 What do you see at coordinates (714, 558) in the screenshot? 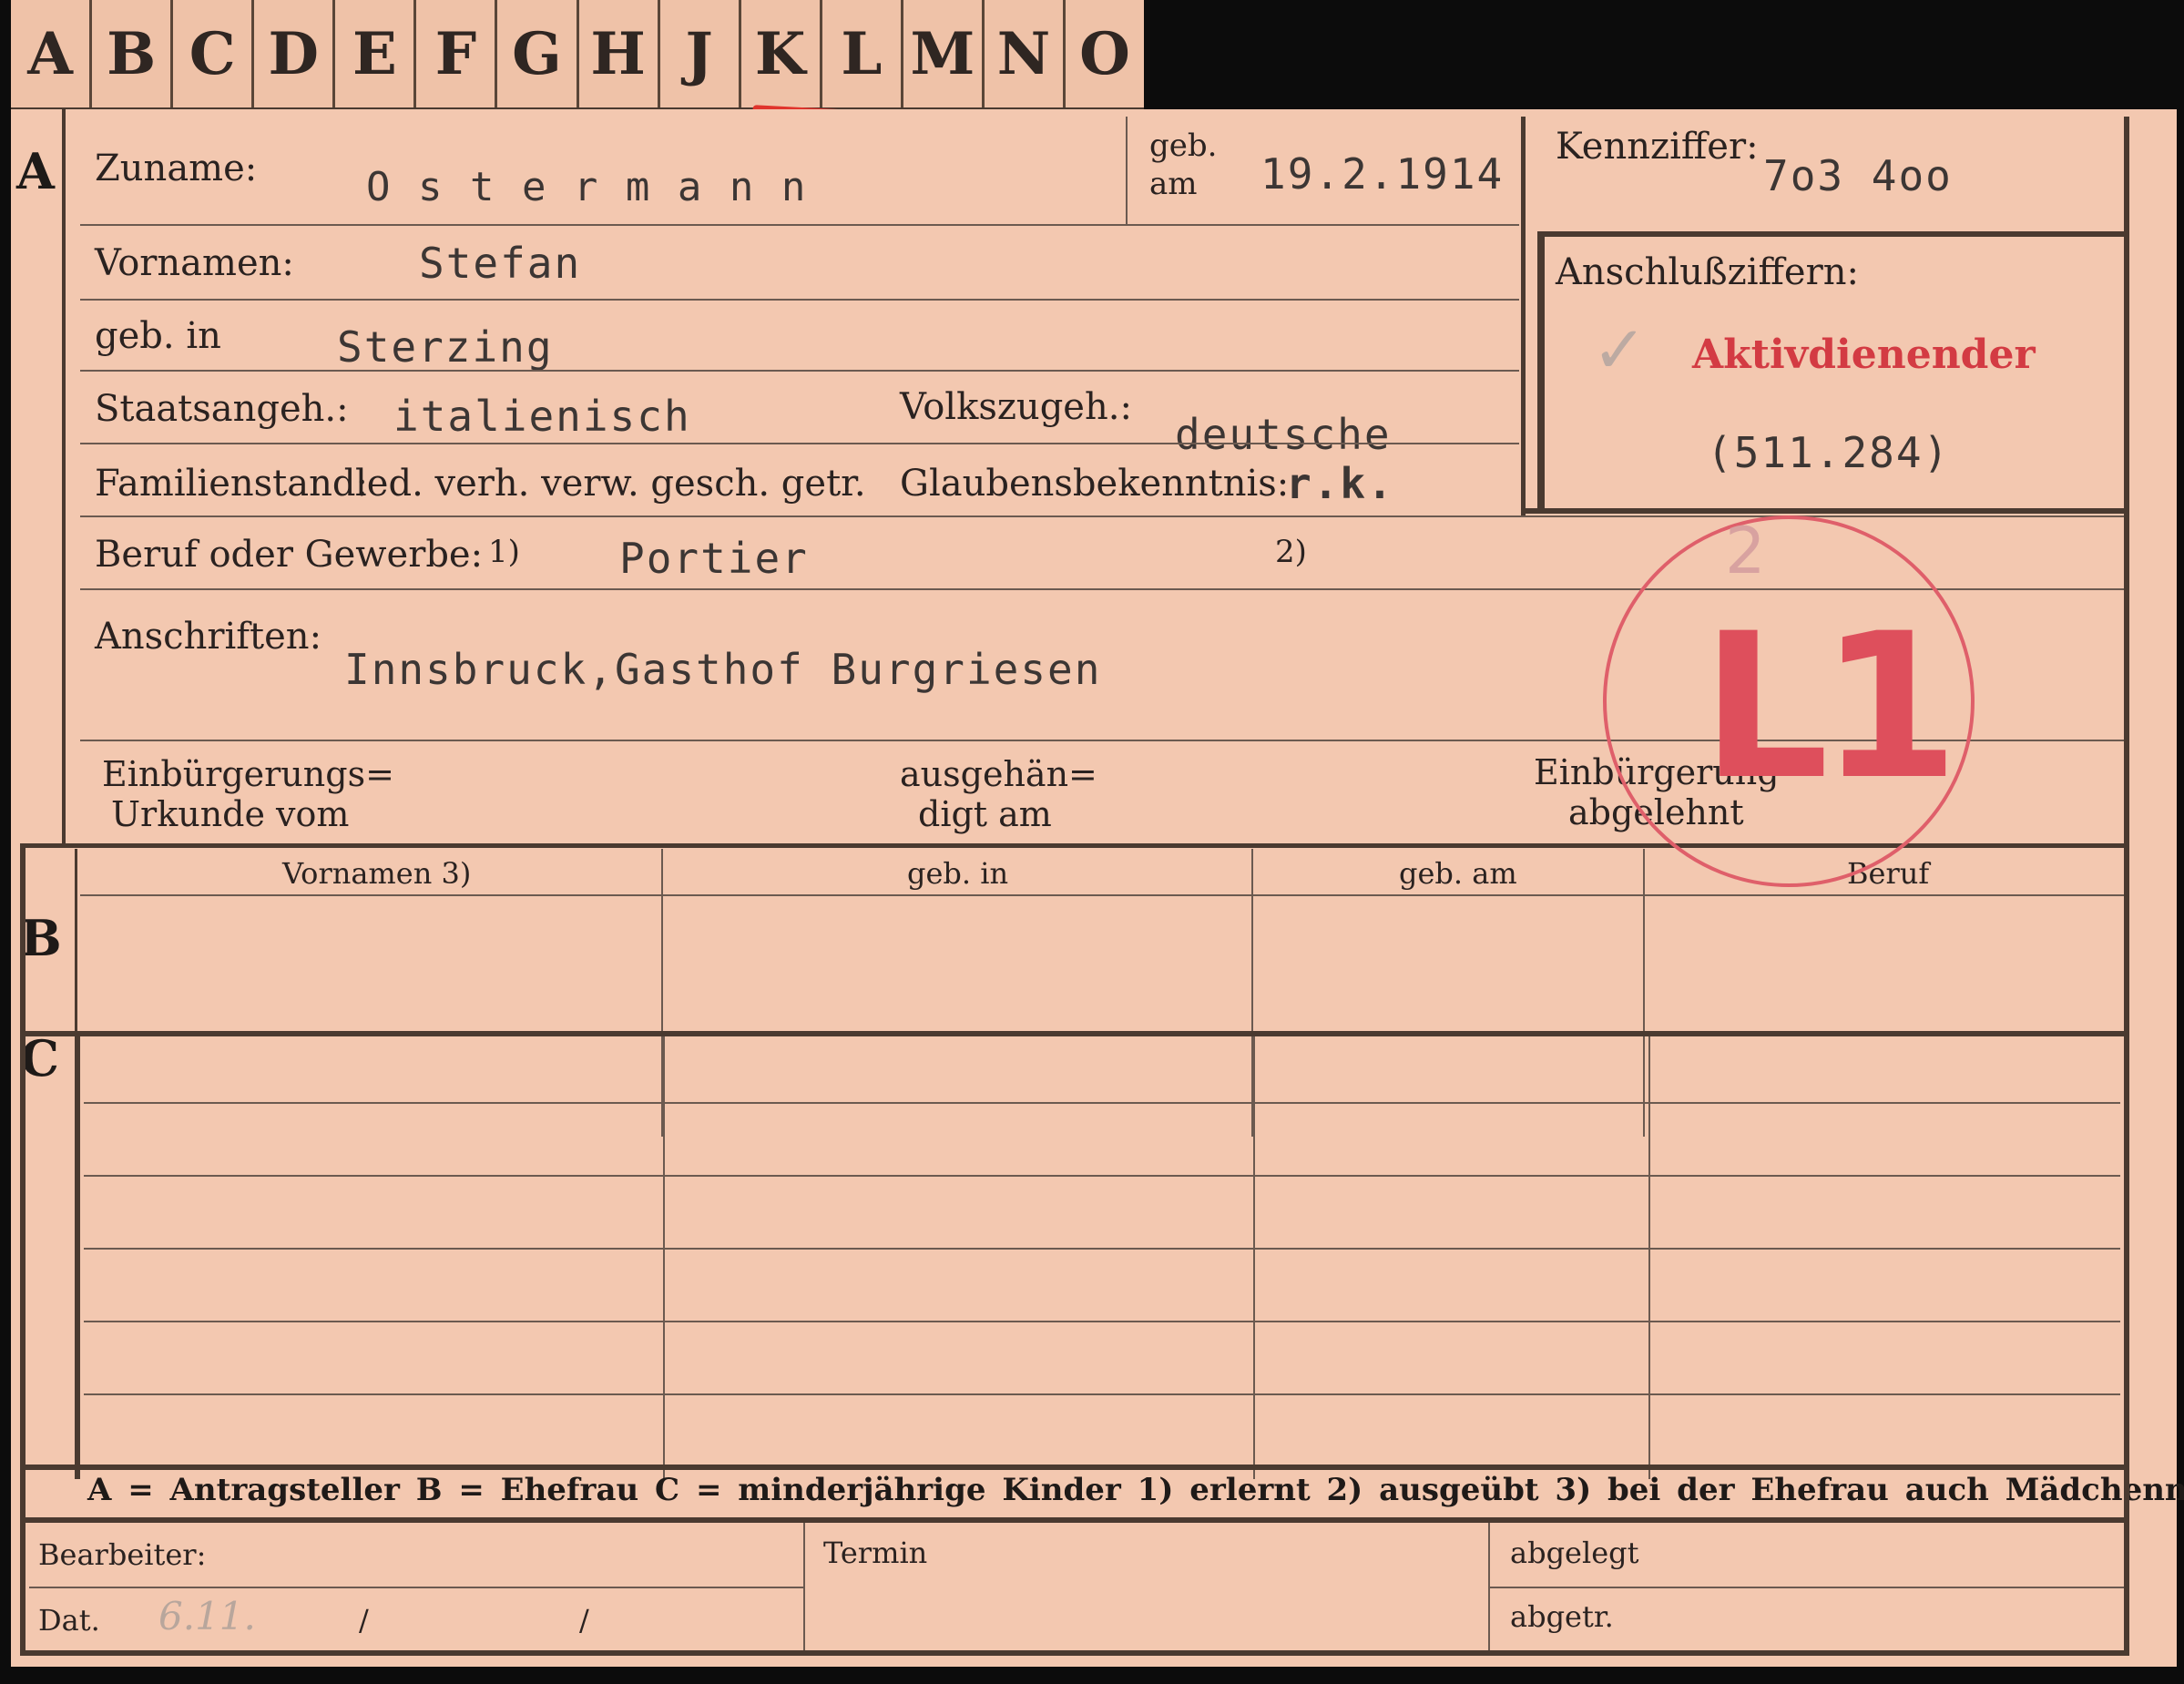
I see `profession-value: Portier` at bounding box center [714, 558].